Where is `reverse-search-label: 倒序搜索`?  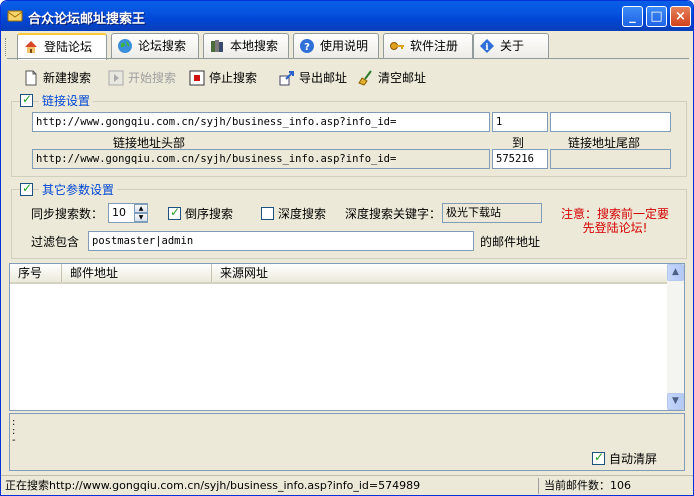
reverse-search-label: 倒序搜索 is located at coordinates (209, 214).